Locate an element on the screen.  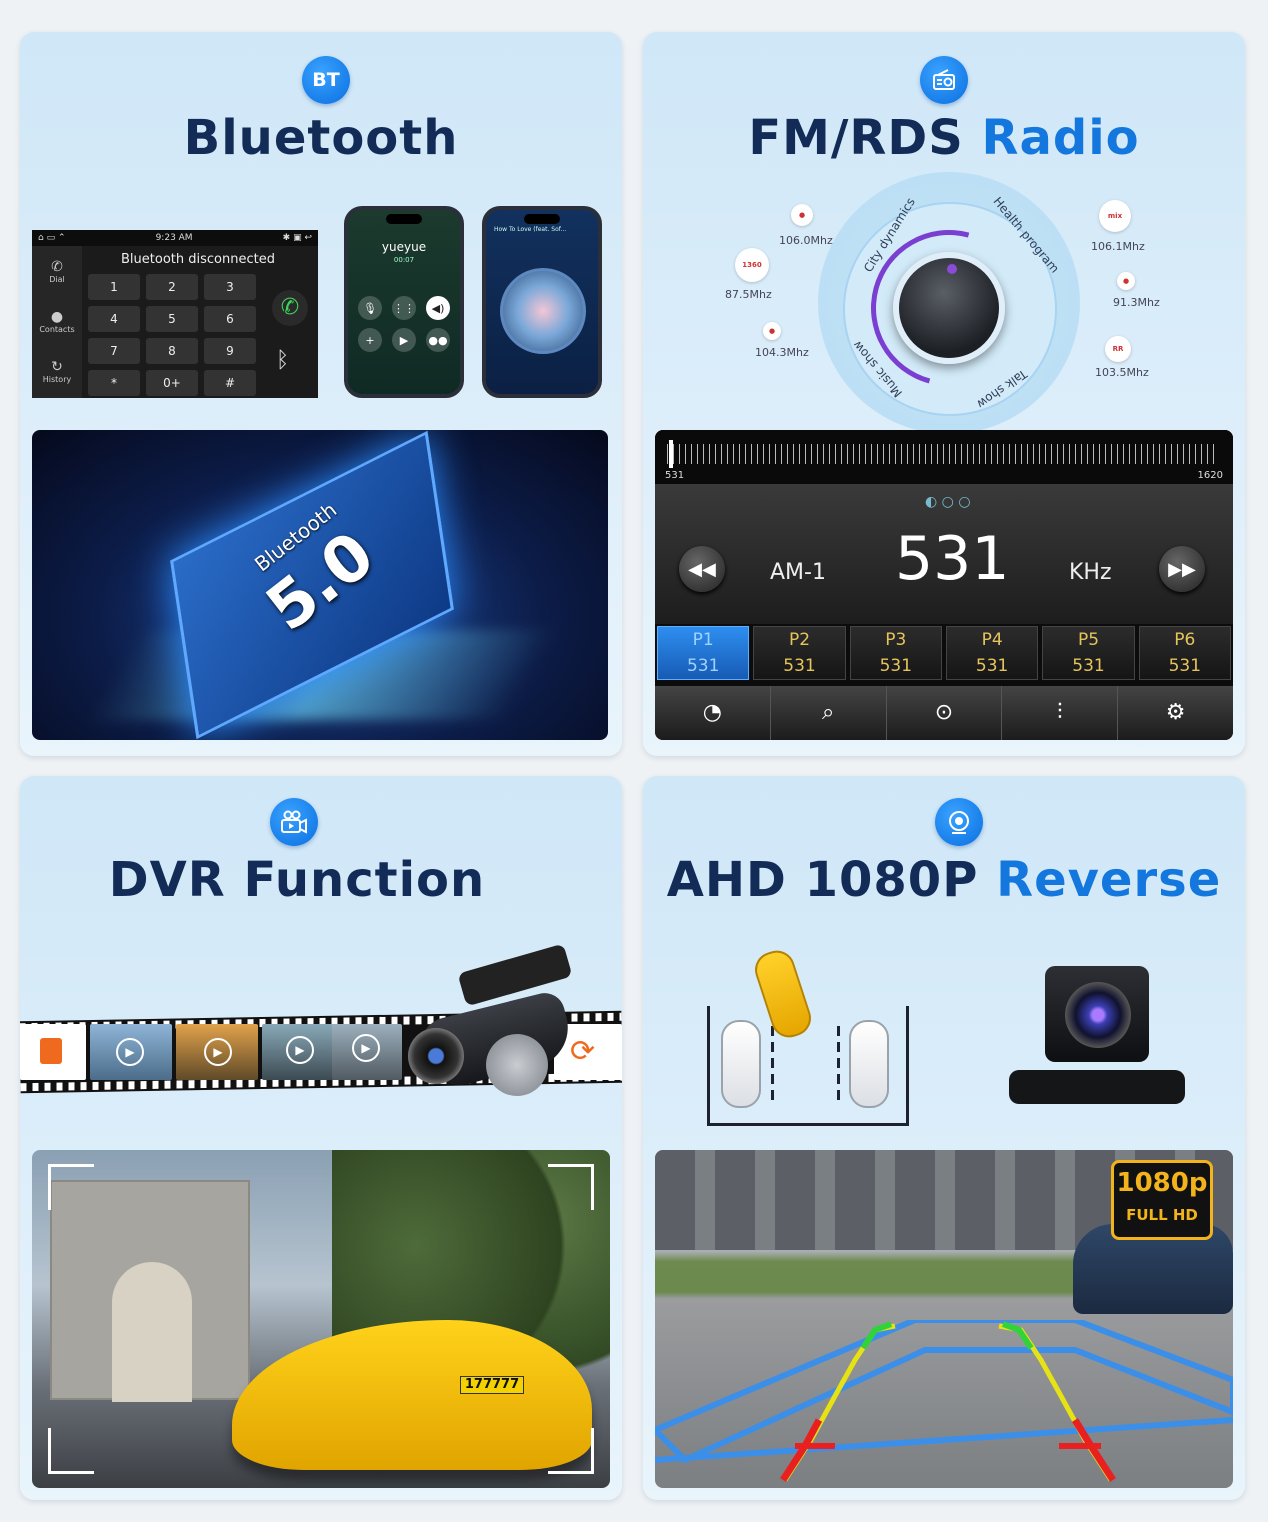
contacts-icon: ●● is located at coordinates (438, 340).